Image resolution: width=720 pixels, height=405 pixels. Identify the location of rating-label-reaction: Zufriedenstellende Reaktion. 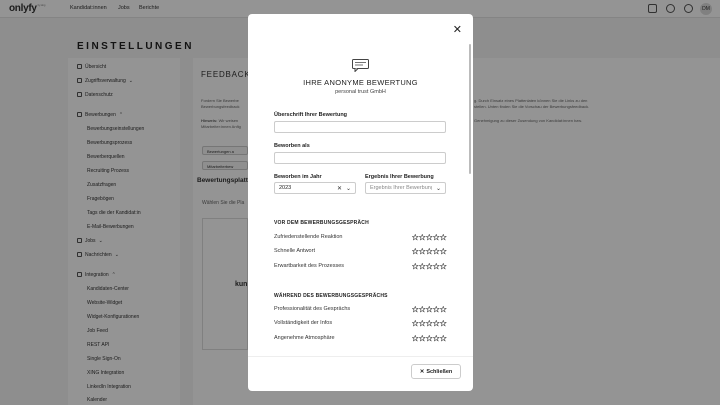
(308, 237).